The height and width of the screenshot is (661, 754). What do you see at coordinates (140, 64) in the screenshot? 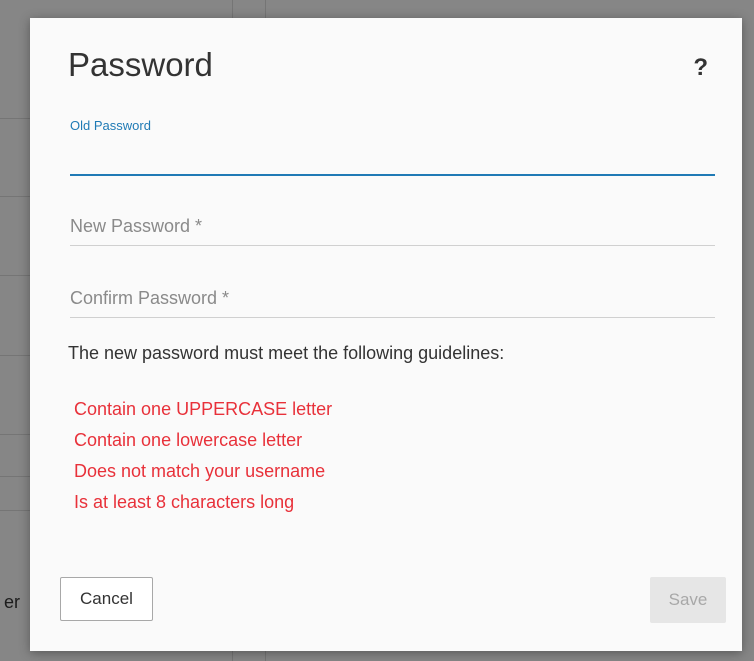
I see `dialog-title: Password` at bounding box center [140, 64].